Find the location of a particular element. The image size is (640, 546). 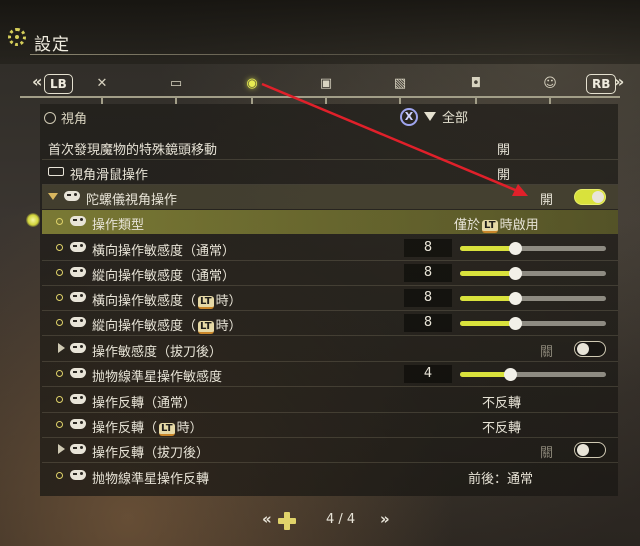

annotation-arrow is located at coordinates (394, 139).